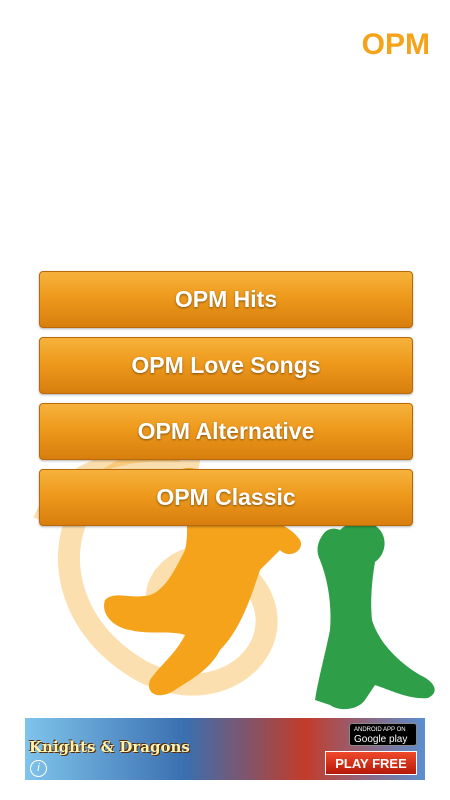 The height and width of the screenshot is (800, 450). I want to click on opm-alternative-button: OPM Alternative, so click(226, 431).